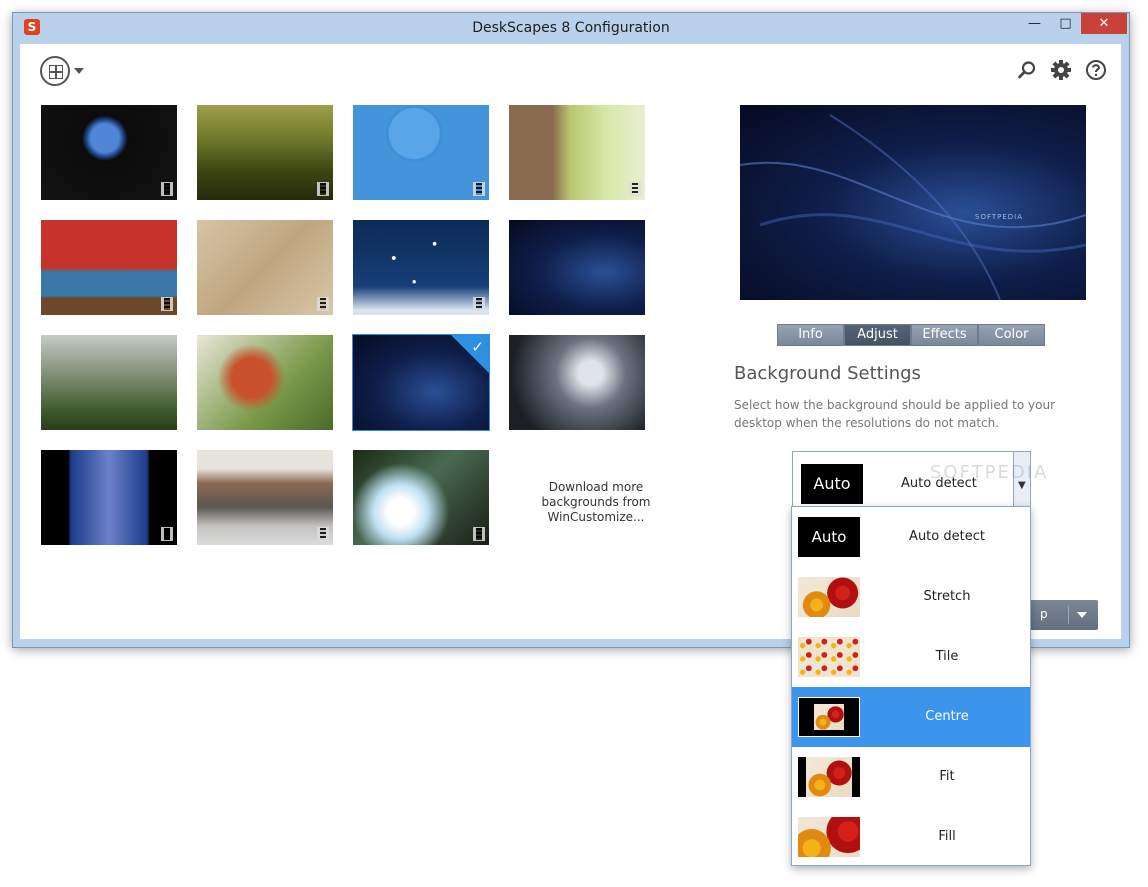 Image resolution: width=1148 pixels, height=887 pixels. What do you see at coordinates (911, 837) in the screenshot?
I see `dropdown-item-fill: Fill` at bounding box center [911, 837].